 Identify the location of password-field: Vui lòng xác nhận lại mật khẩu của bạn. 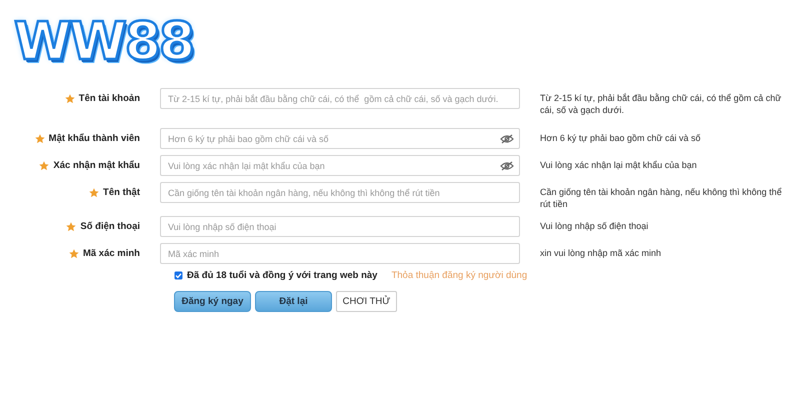
(340, 165).